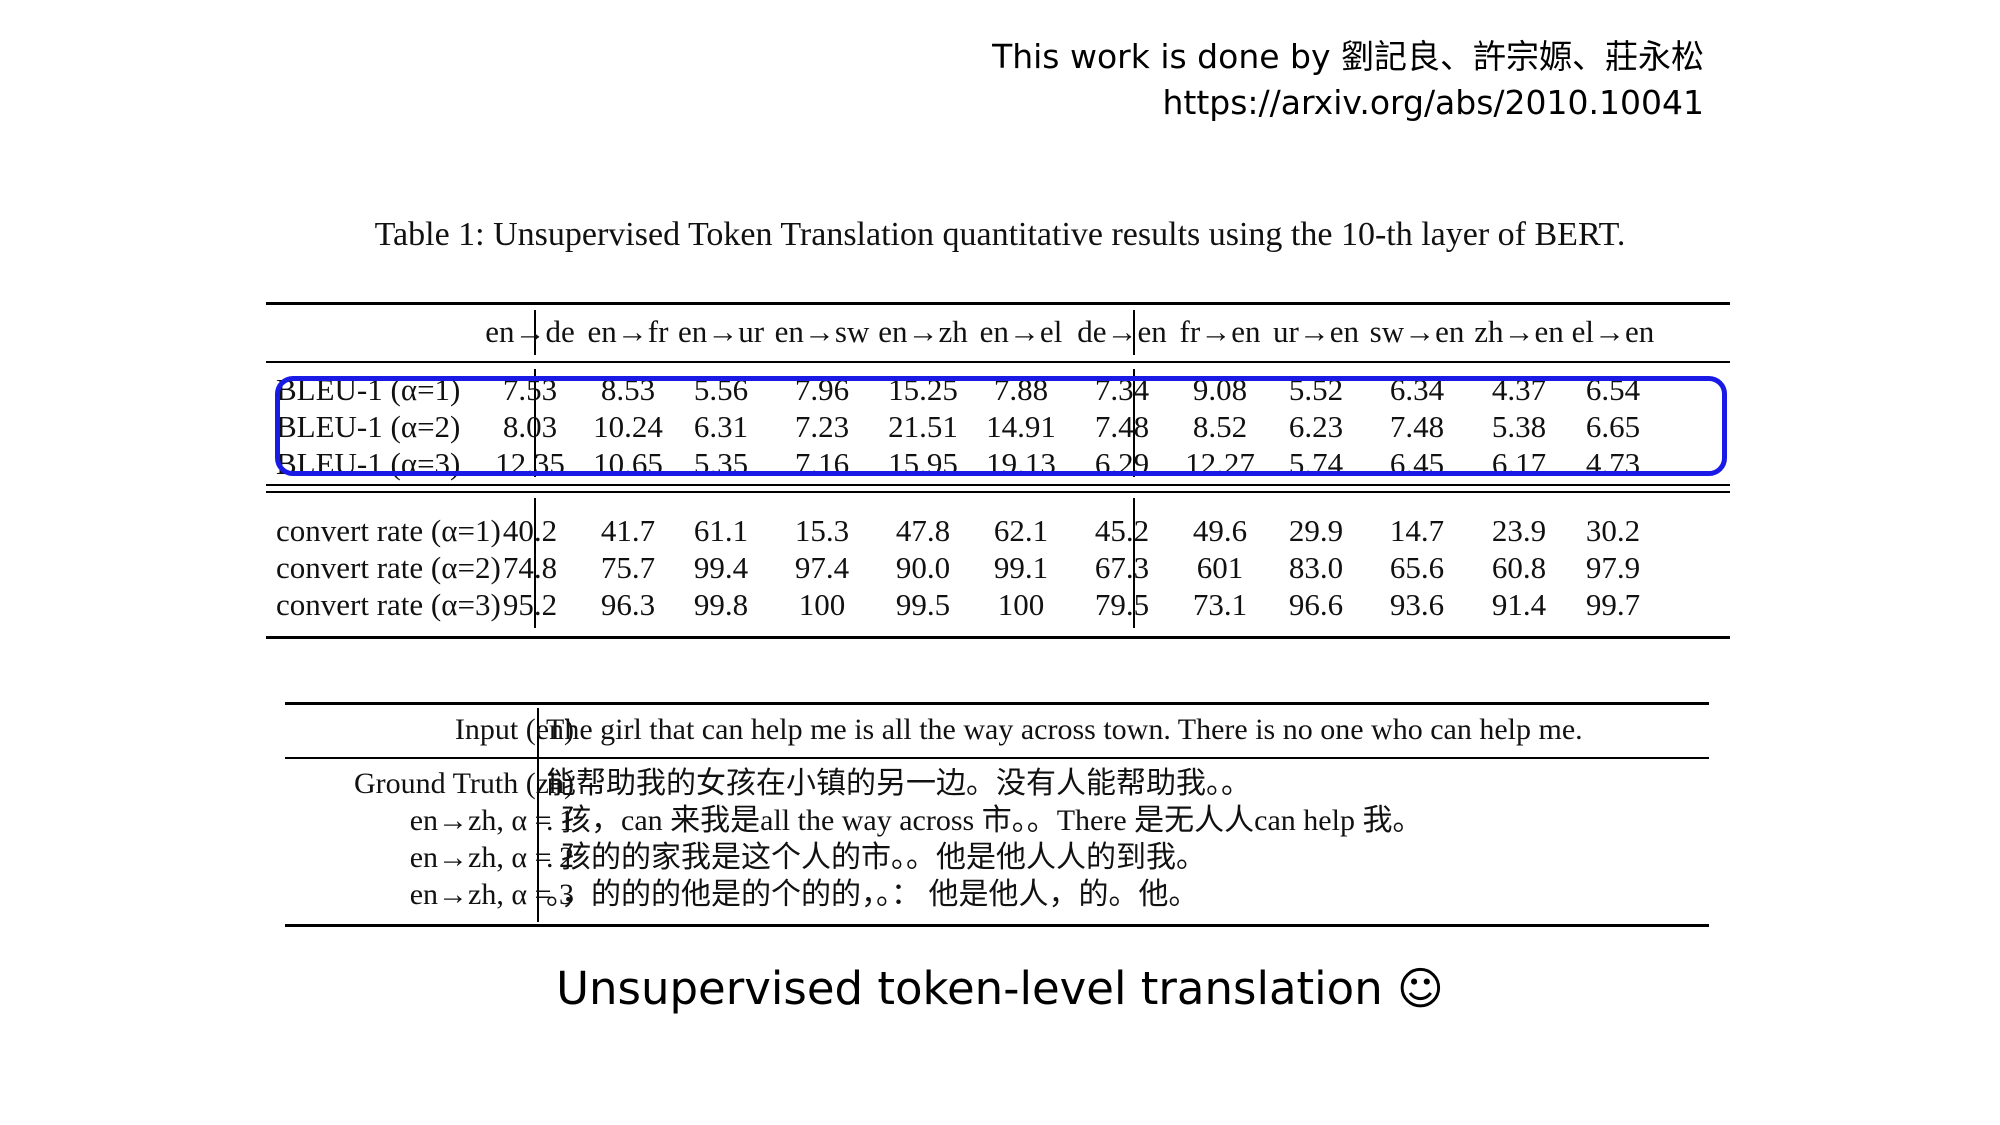  Describe the element at coordinates (822, 567) in the screenshot. I see `convert-rate-cell: 97.4` at that location.